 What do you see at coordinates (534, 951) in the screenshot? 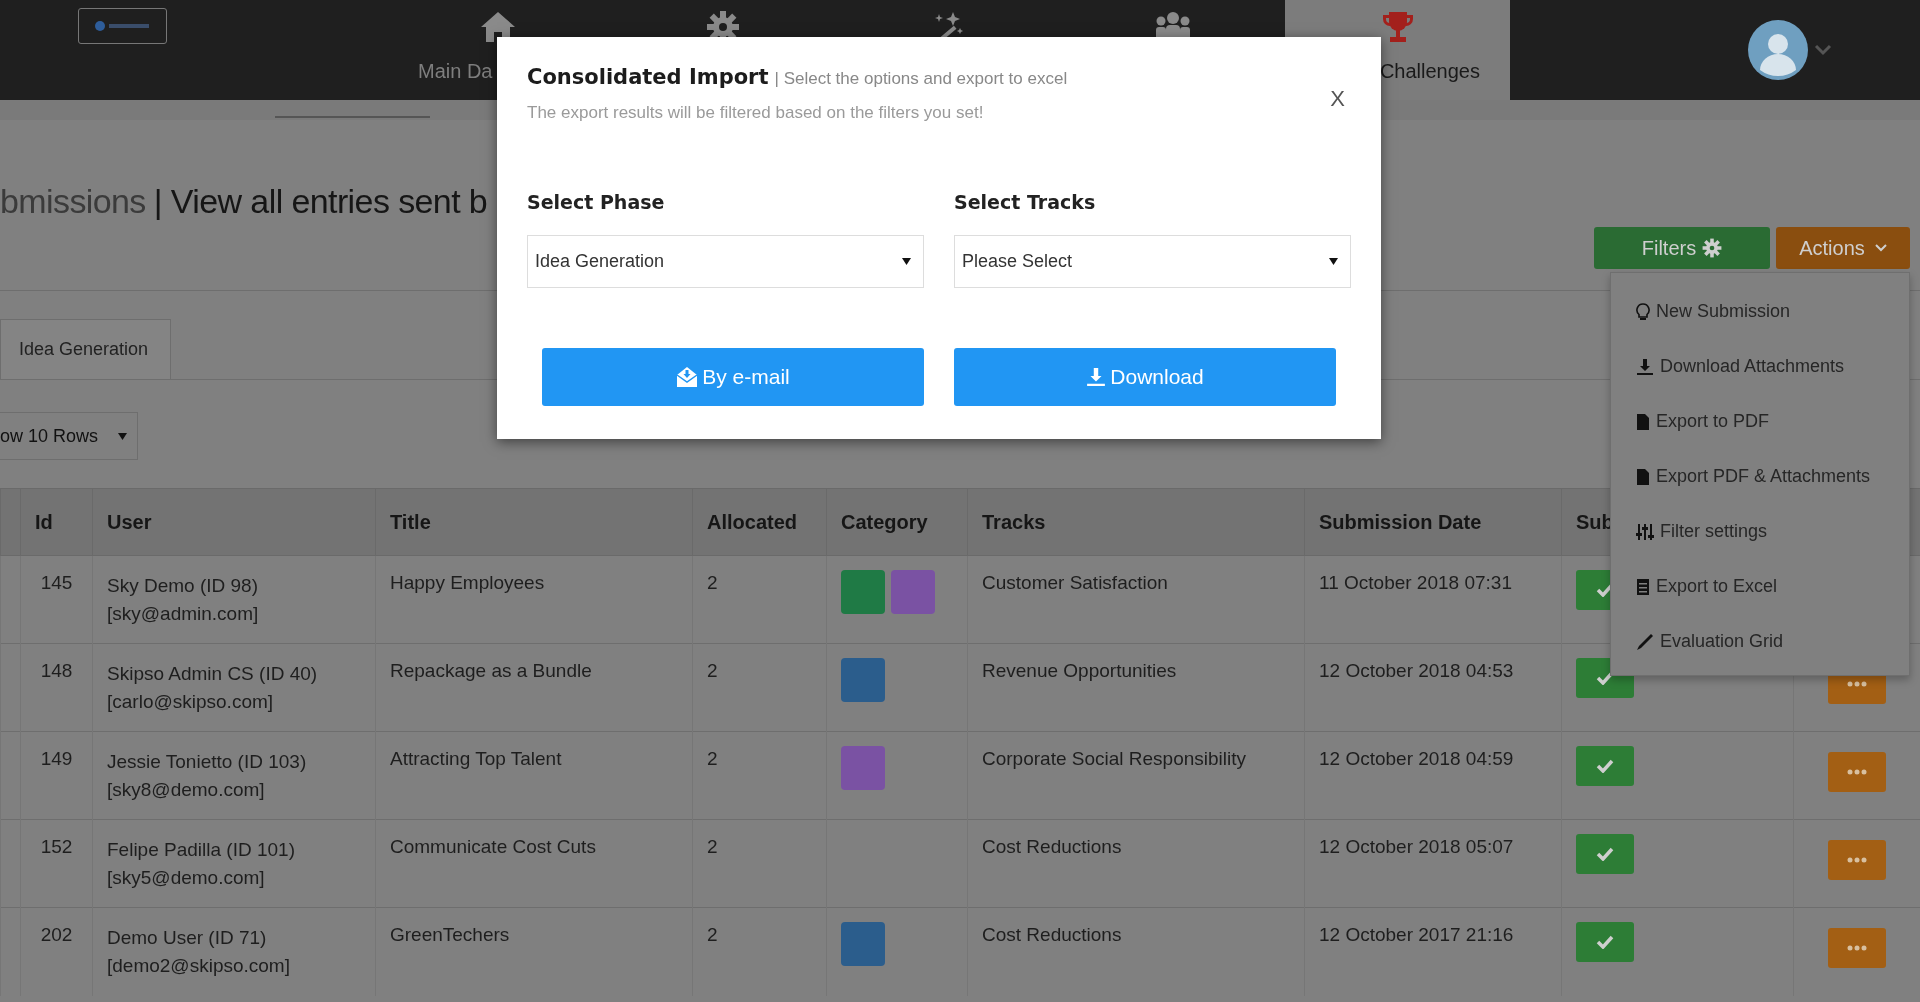
I see `table-cell: GreenTechers` at bounding box center [534, 951].